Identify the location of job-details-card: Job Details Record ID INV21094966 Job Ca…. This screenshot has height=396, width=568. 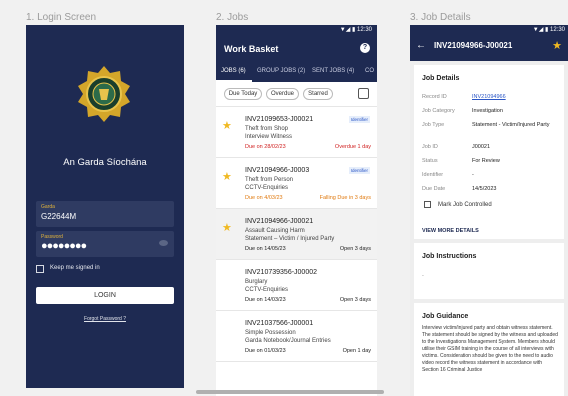
(489, 152).